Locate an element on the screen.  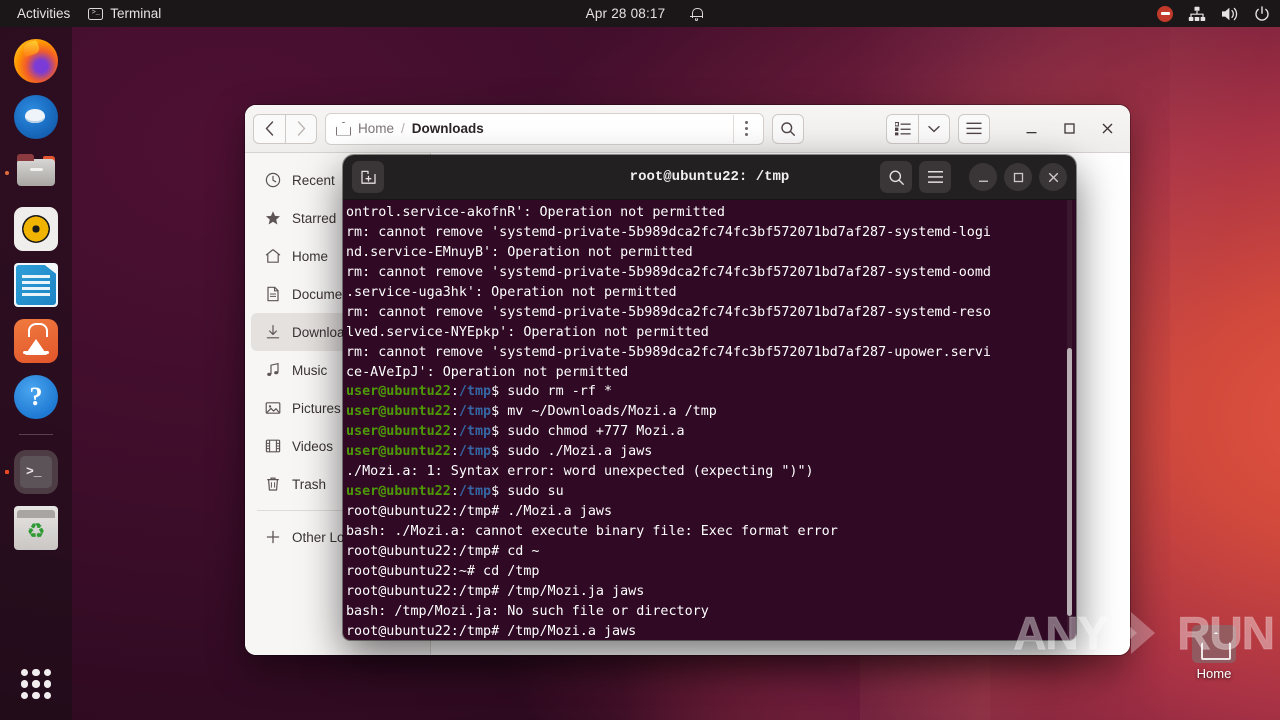
desktop-icon-label: Home is located at coordinates (1214, 673).